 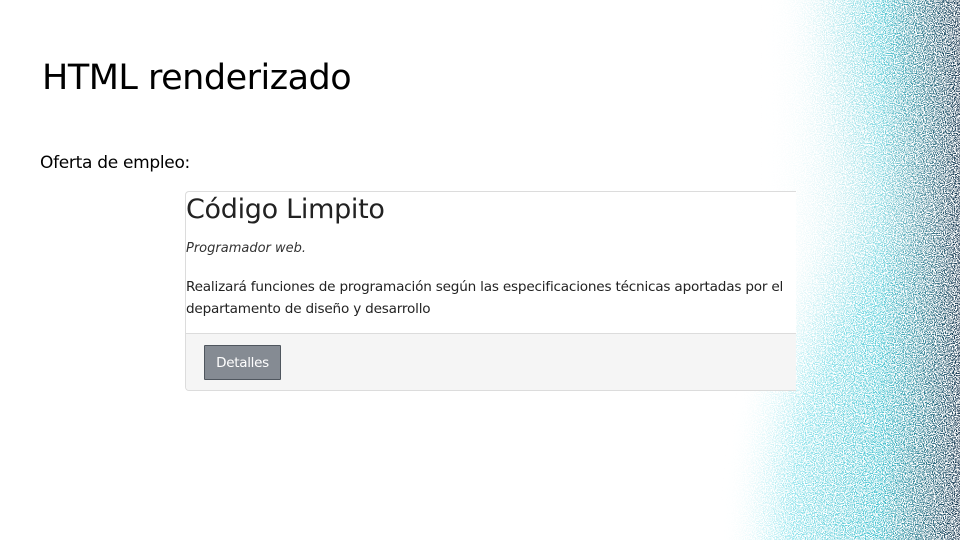 I want to click on details-button: Detalles, so click(x=242, y=362).